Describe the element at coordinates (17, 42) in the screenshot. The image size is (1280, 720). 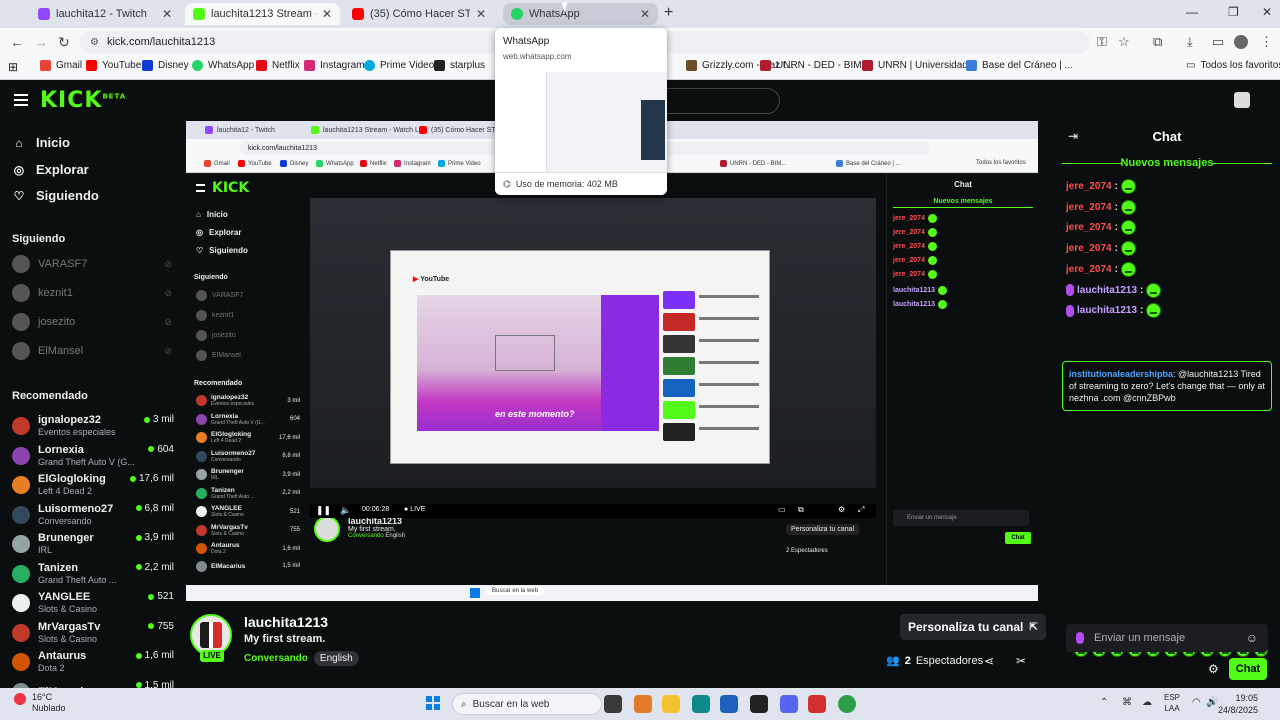
I see `back-icon: ←` at that location.